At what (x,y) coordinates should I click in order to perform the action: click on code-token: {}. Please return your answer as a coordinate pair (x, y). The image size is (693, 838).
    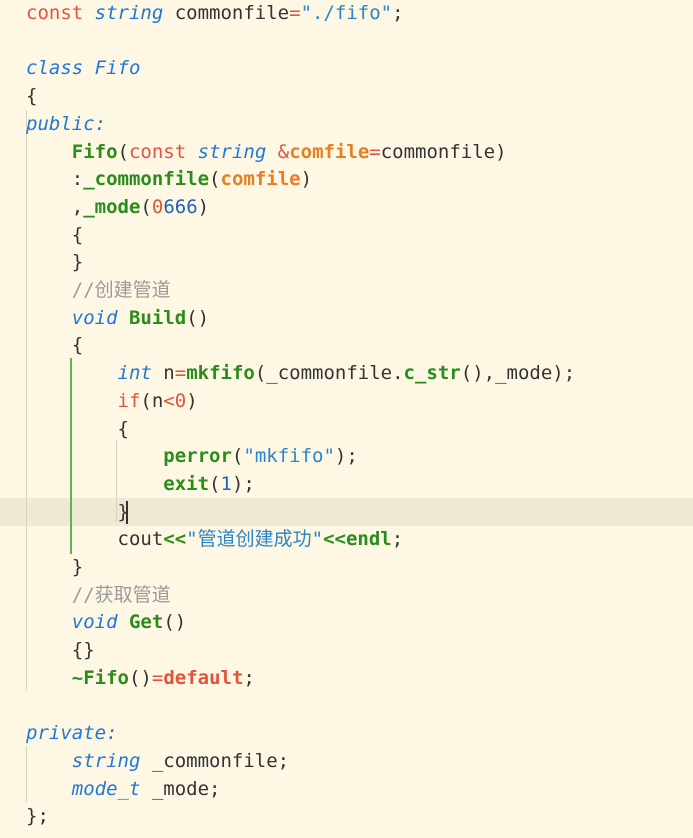
    Looking at the image, I should click on (60, 650).